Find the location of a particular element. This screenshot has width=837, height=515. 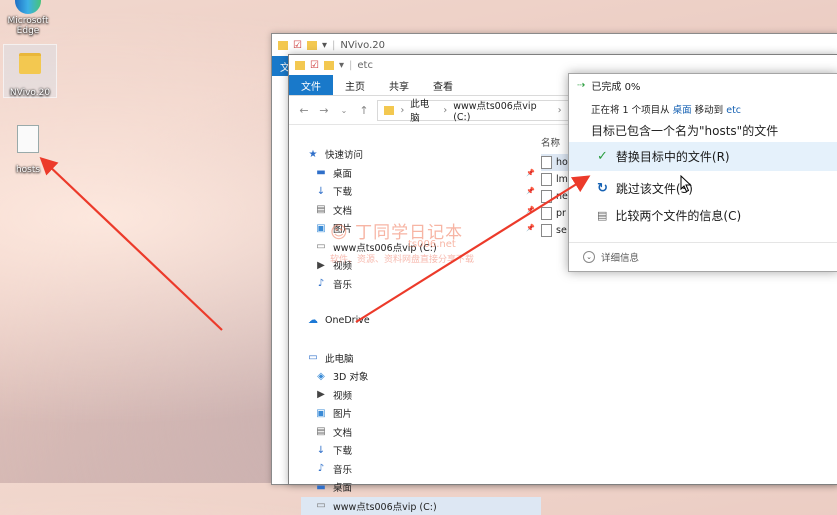

annotation-arrow-to-hosts is located at coordinates (134, 246).